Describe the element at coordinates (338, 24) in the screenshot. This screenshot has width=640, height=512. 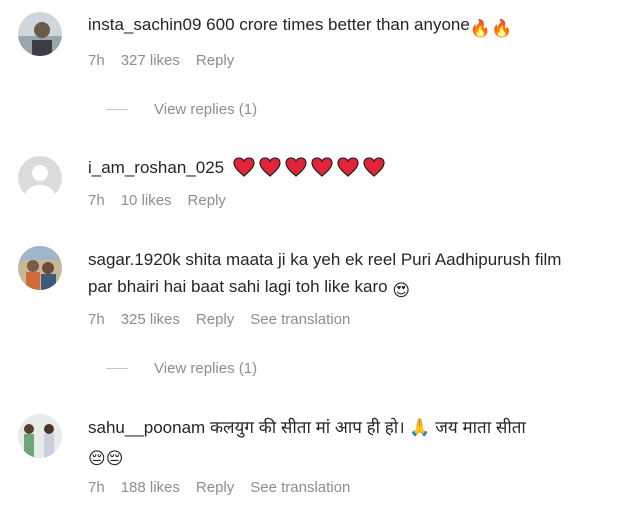
I see `comment-body: 600 crore times better than anyone` at that location.